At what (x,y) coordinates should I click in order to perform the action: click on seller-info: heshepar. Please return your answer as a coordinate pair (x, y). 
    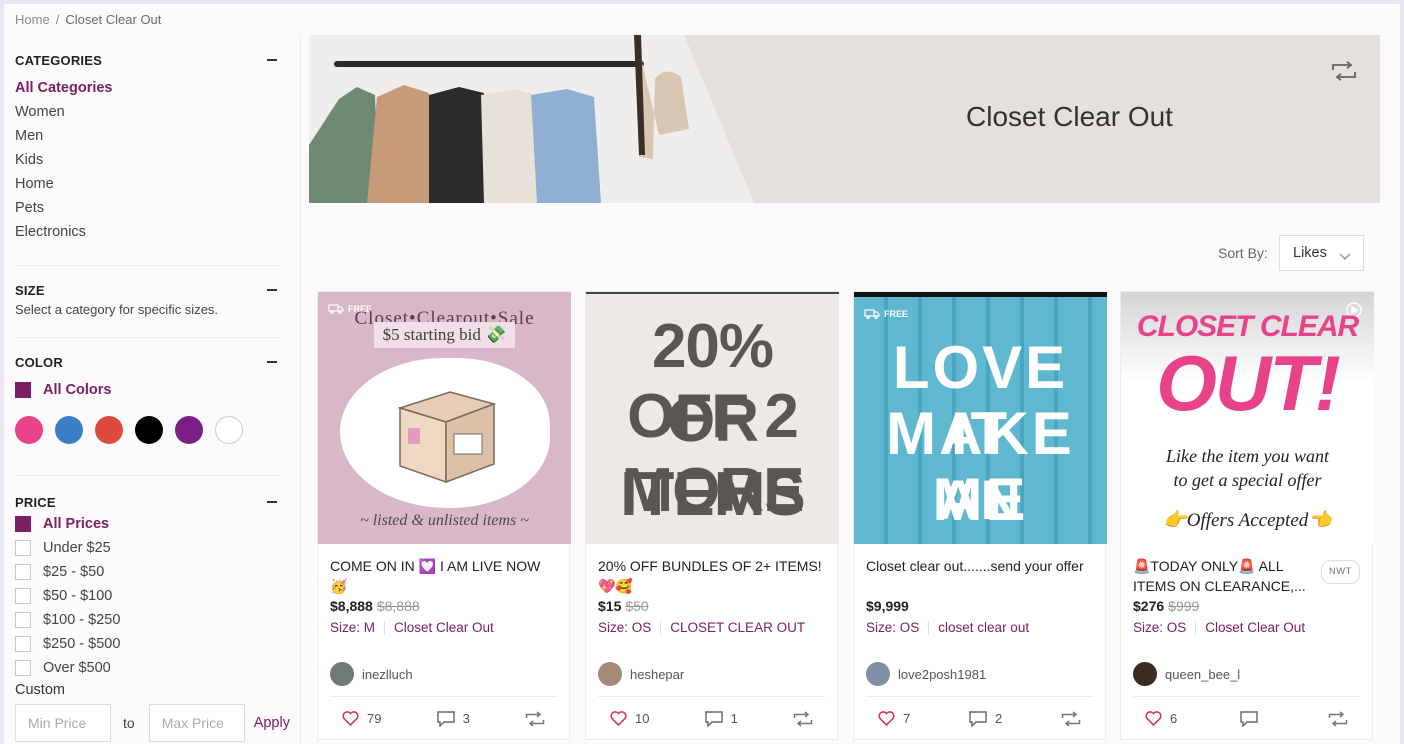
    Looking at the image, I should click on (641, 674).